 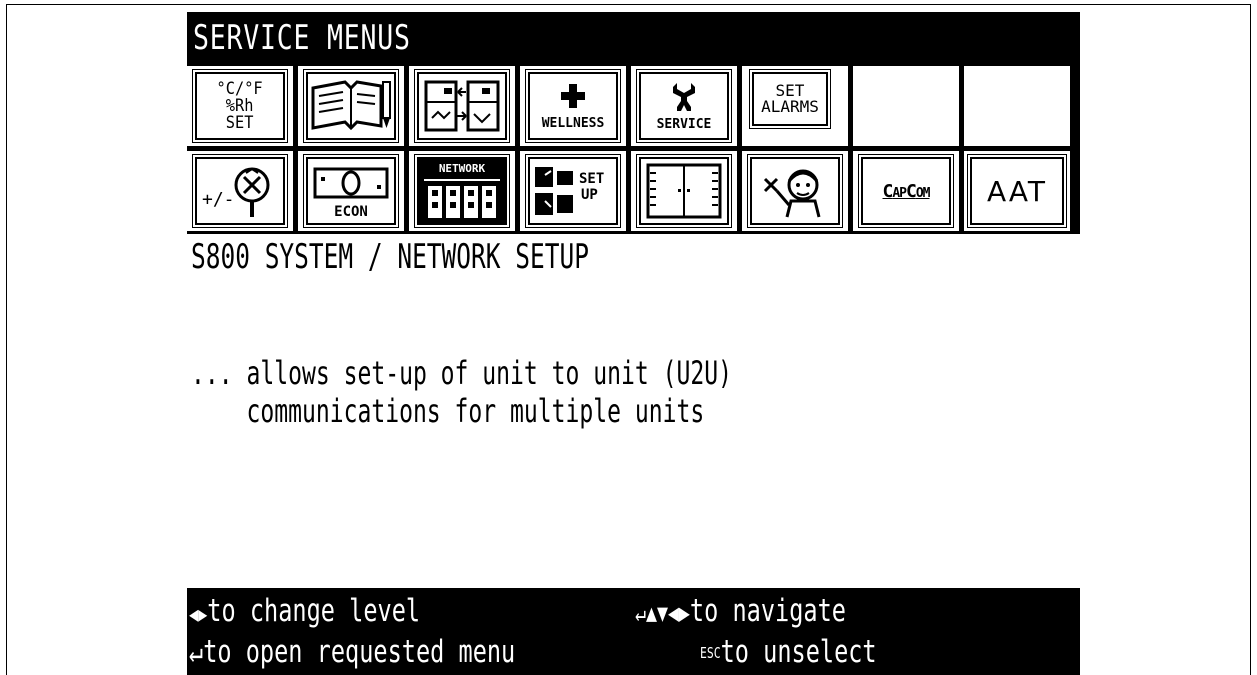 What do you see at coordinates (573, 95) in the screenshot?
I see `wellness-icon` at bounding box center [573, 95].